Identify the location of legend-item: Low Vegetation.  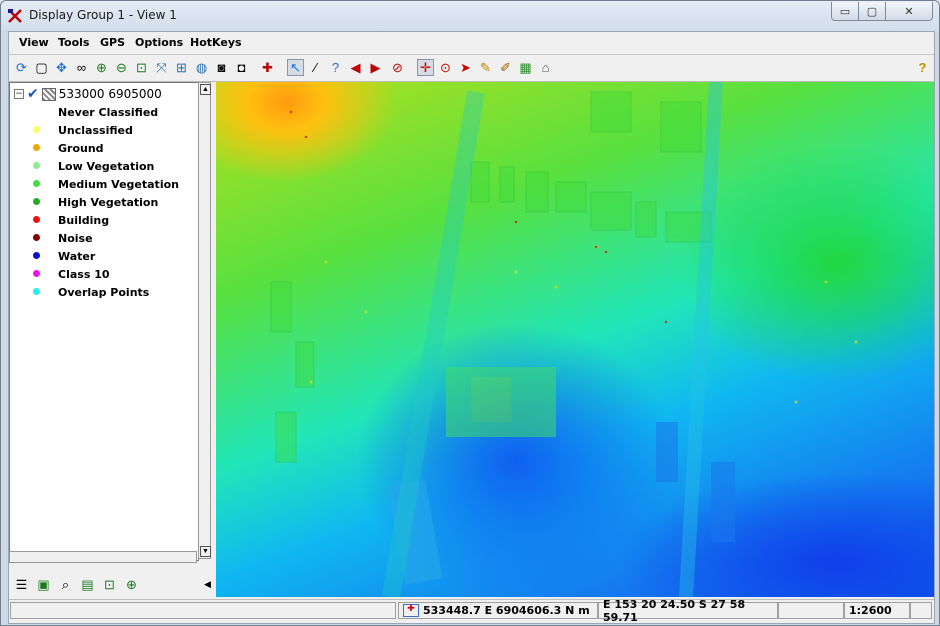
(94, 166).